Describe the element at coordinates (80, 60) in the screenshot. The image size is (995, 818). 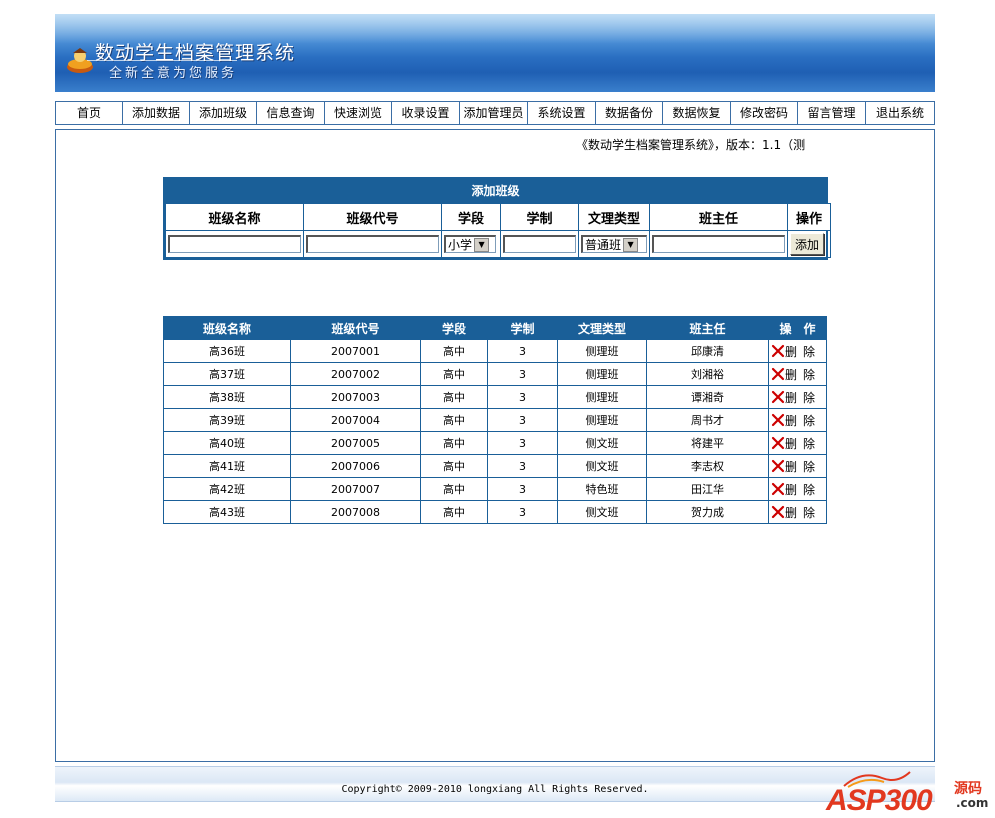
I see `logo-icon` at that location.